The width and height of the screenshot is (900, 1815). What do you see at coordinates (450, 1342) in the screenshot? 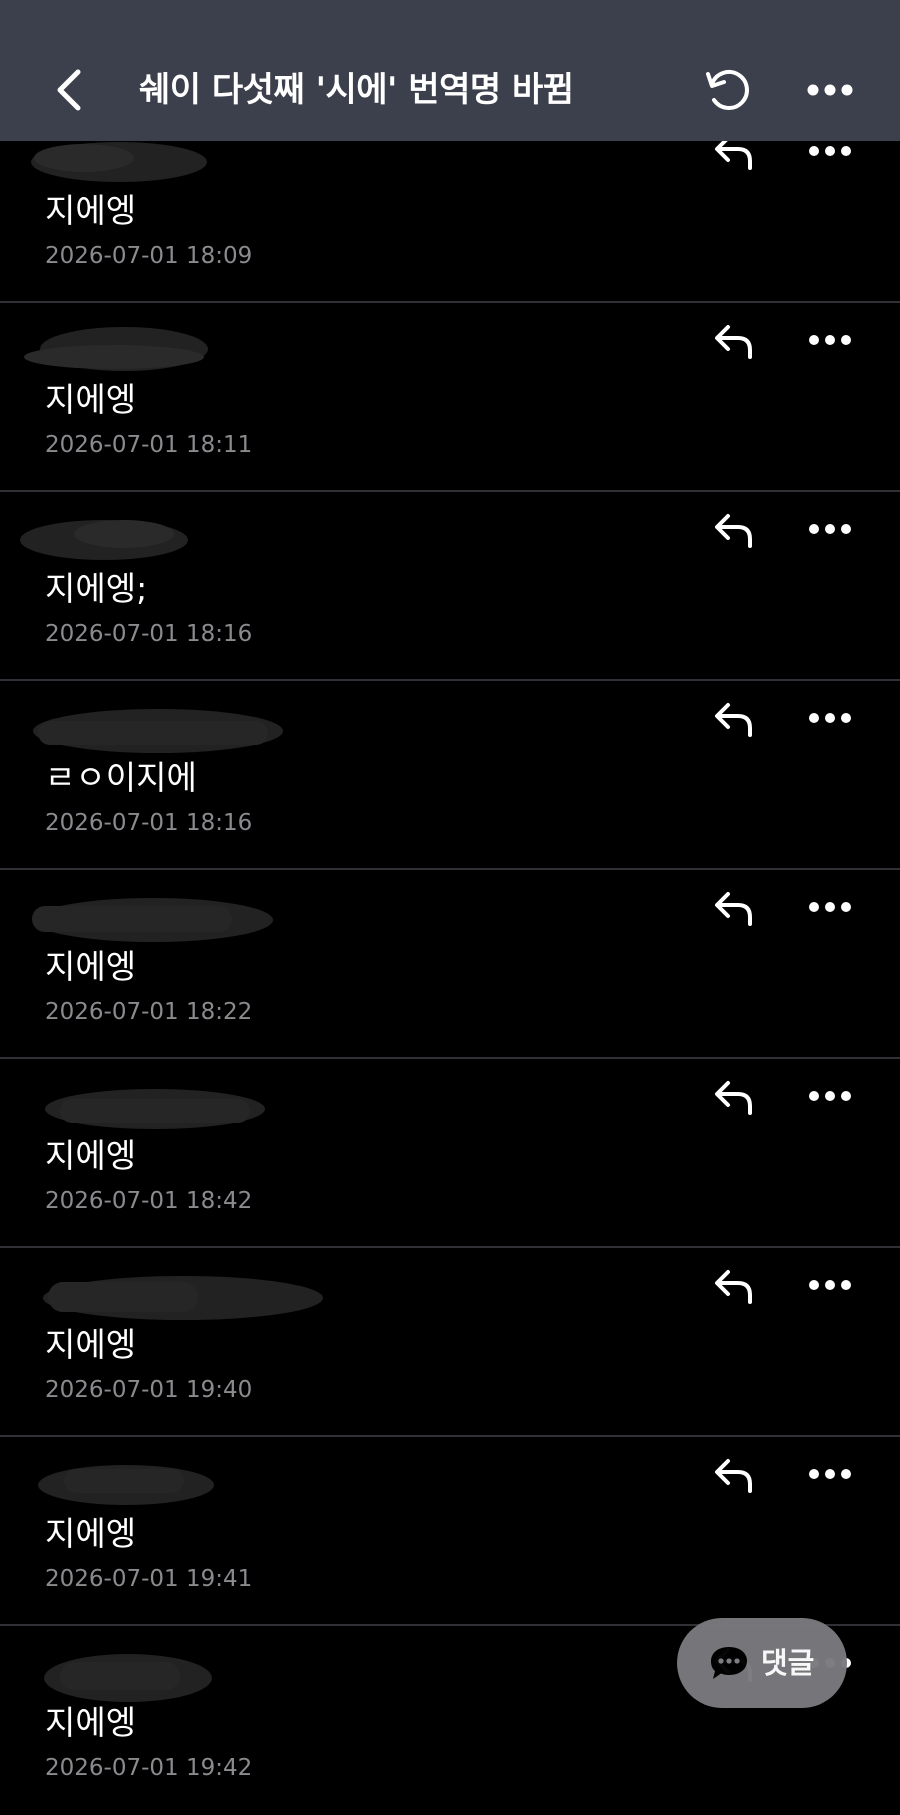
I see `comment-item: 지에엥 2026-07-01 19:40` at bounding box center [450, 1342].